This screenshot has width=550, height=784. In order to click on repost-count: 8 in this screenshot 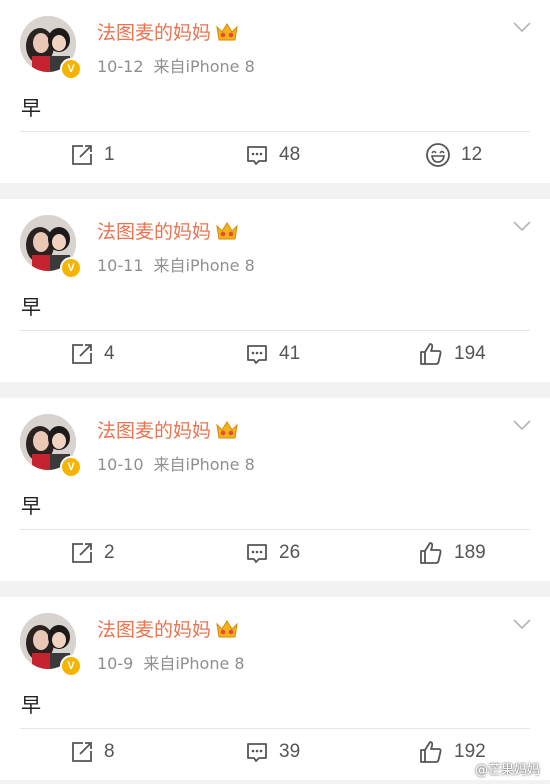, I will do `click(109, 751)`.